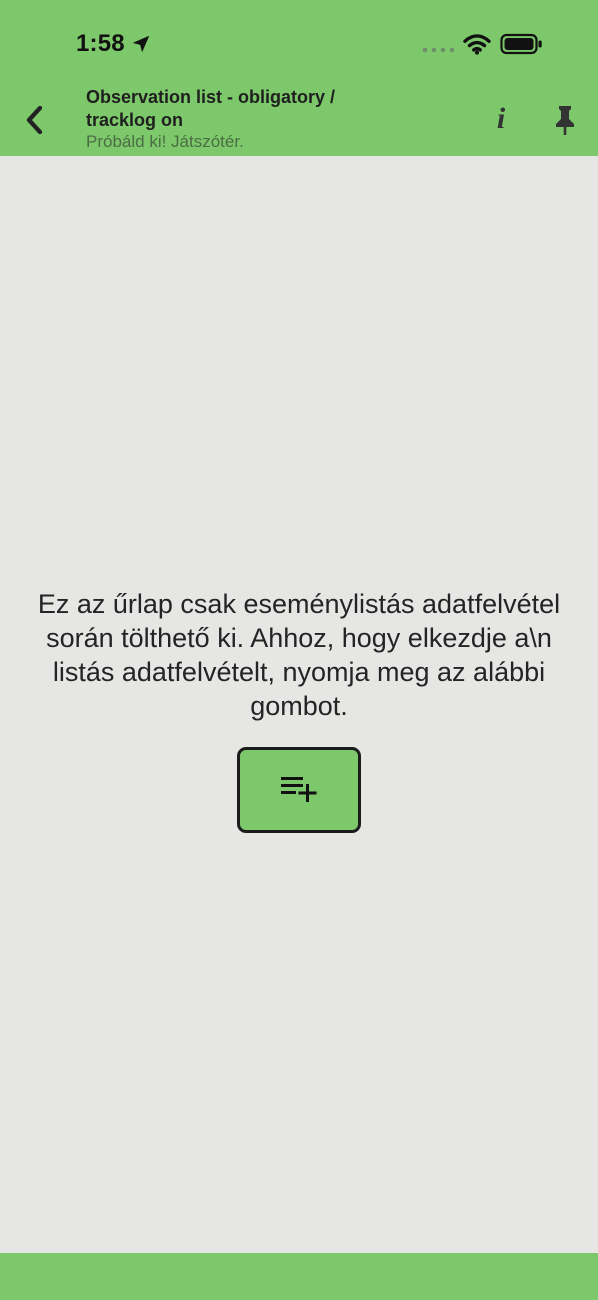  I want to click on page-subtitle: Próbáld ki! Játszótér., so click(165, 141).